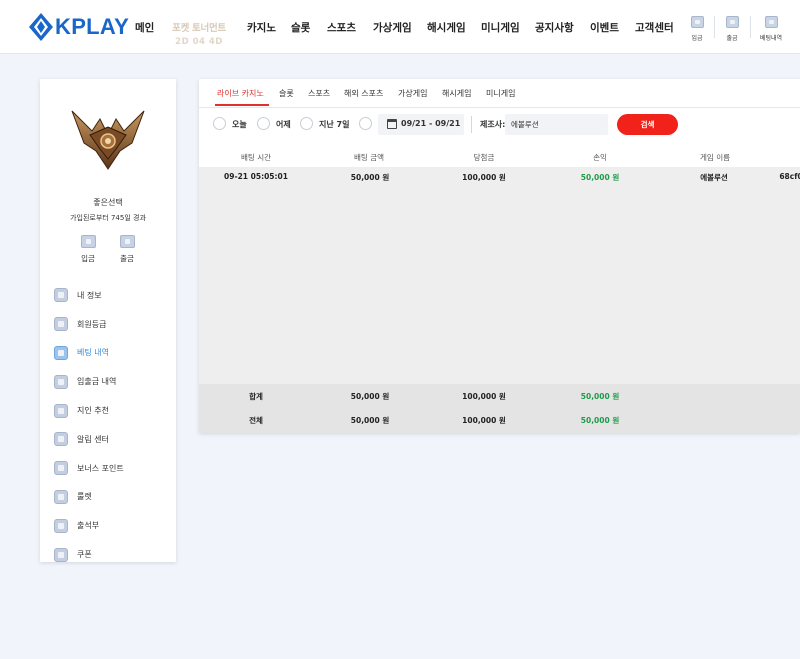 Image resolution: width=800 pixels, height=659 pixels. Describe the element at coordinates (109, 295) in the screenshot. I see `sidebar-item-my-info: 내 정보` at that location.